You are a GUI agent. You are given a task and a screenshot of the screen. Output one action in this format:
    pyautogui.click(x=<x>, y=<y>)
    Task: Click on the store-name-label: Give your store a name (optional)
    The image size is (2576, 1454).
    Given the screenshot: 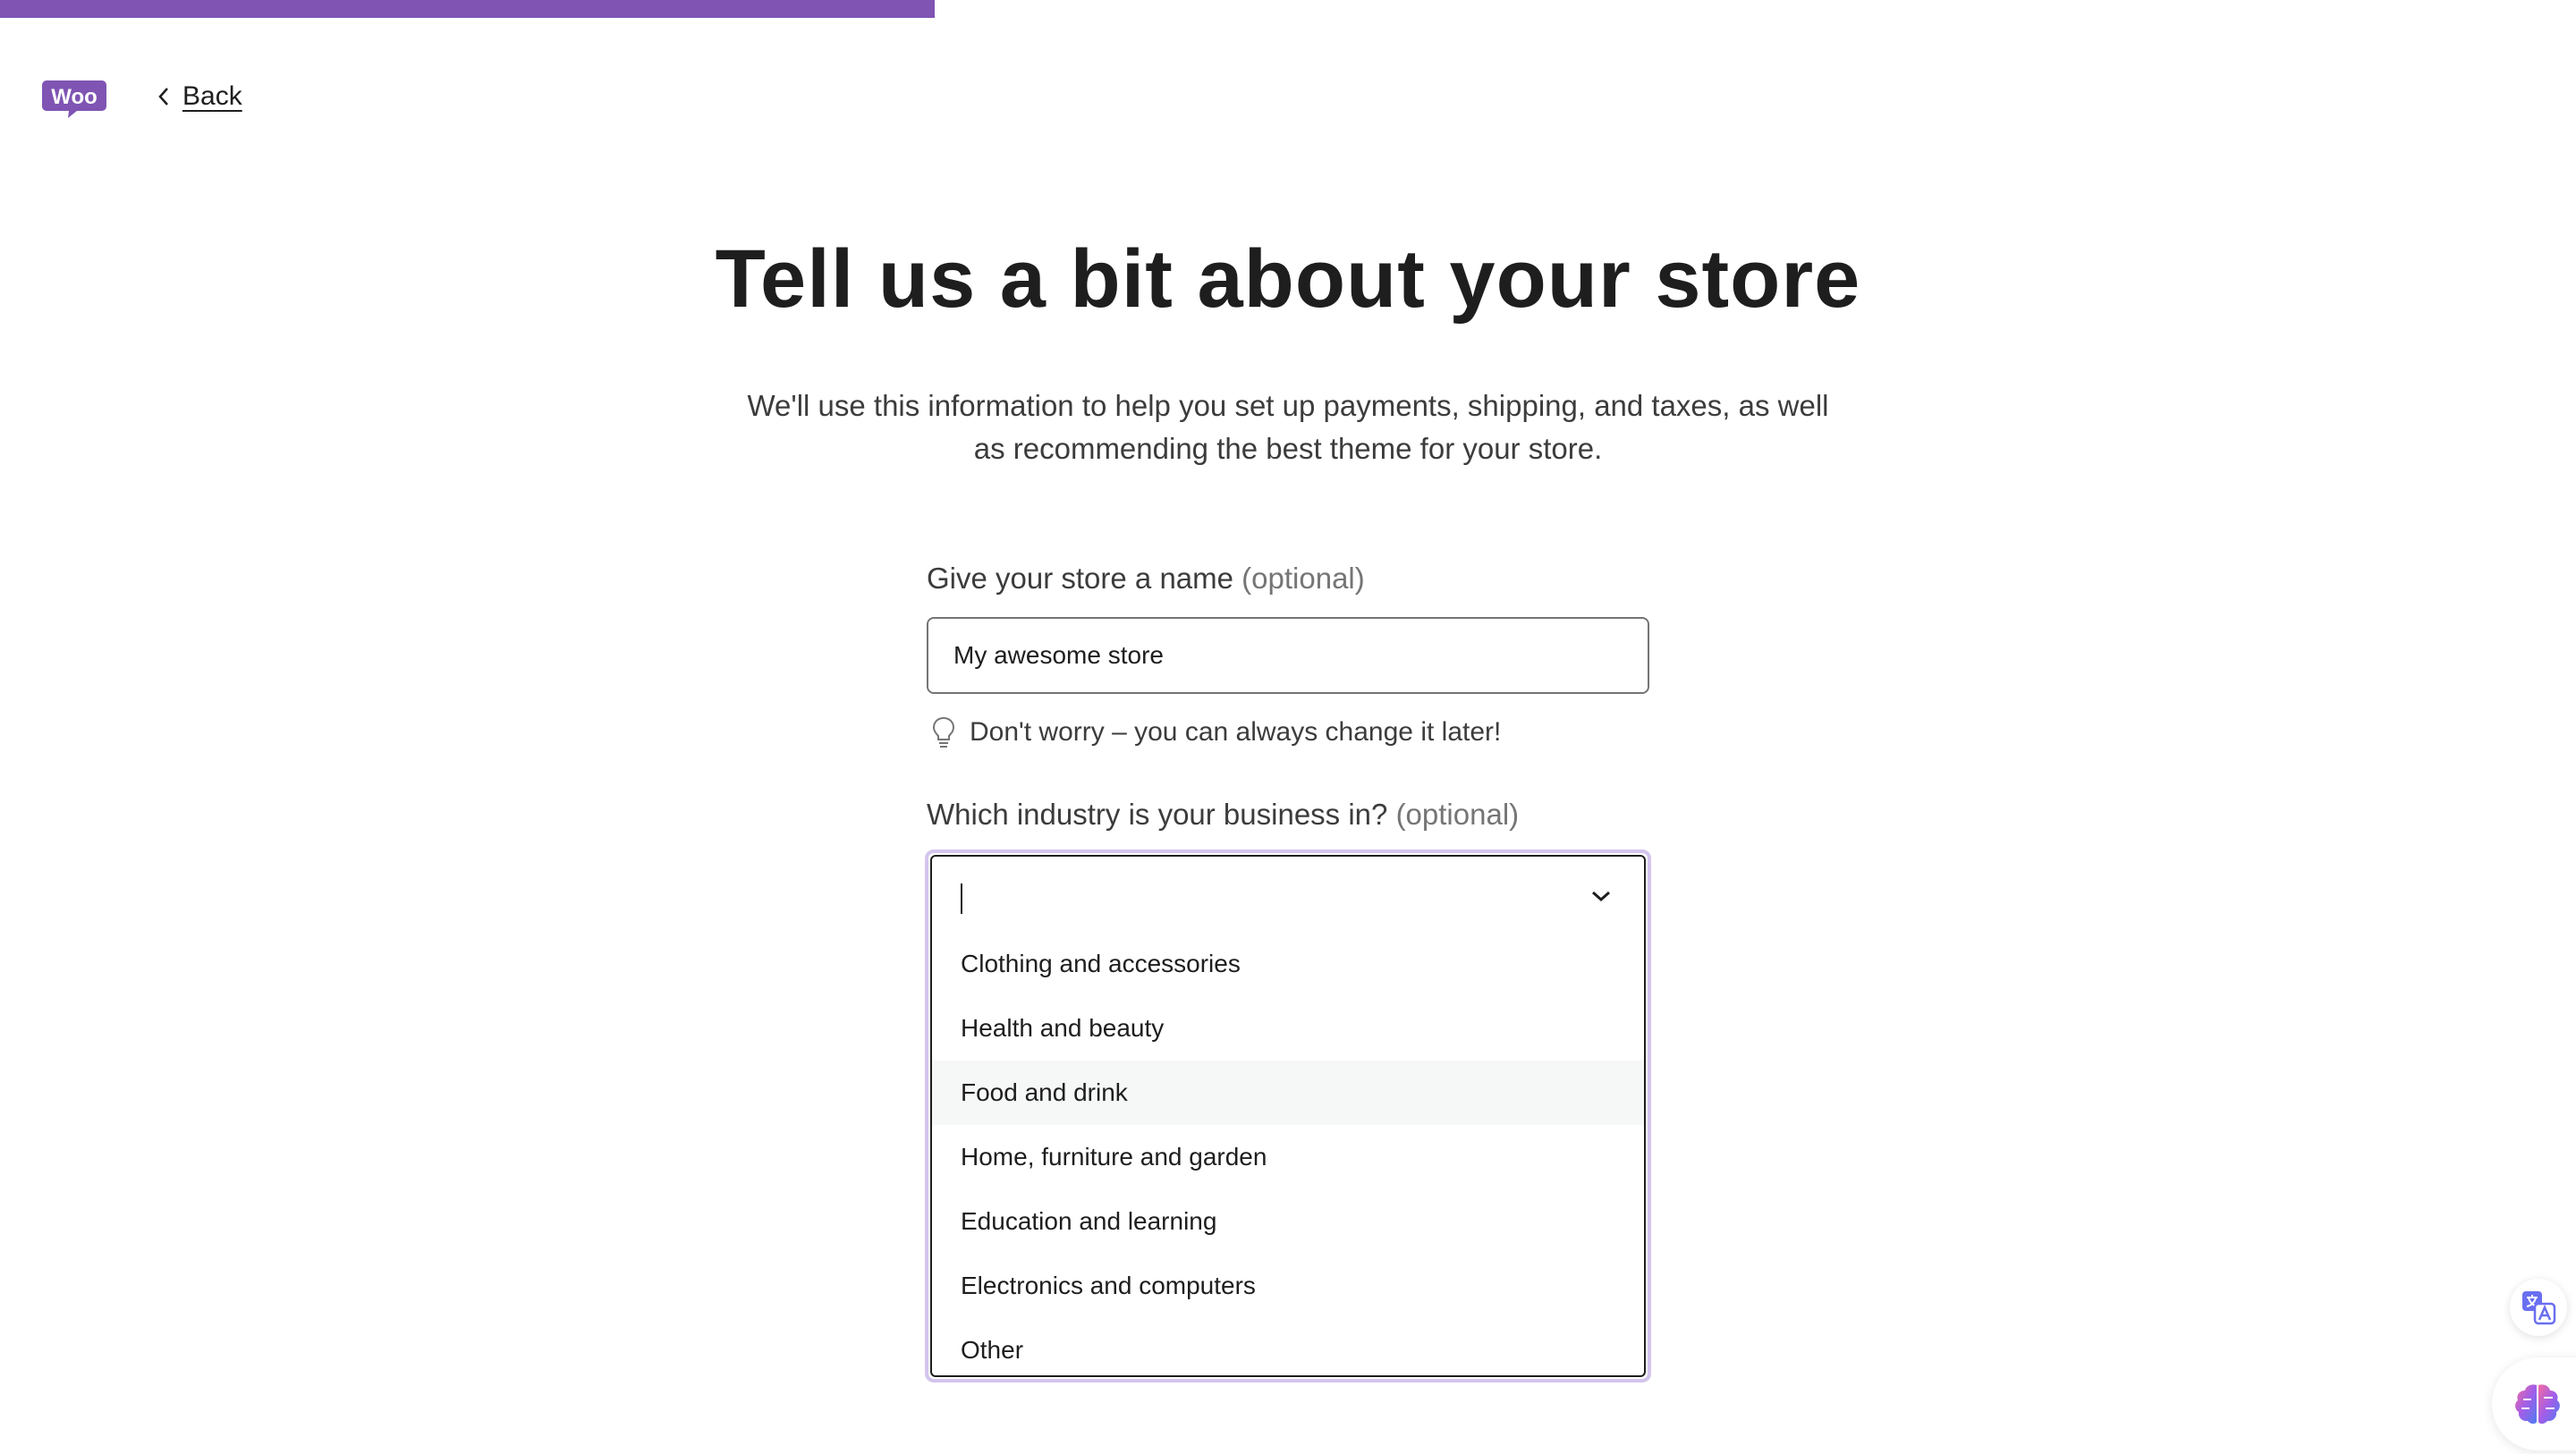 What is the action you would take?
    pyautogui.click(x=1146, y=579)
    